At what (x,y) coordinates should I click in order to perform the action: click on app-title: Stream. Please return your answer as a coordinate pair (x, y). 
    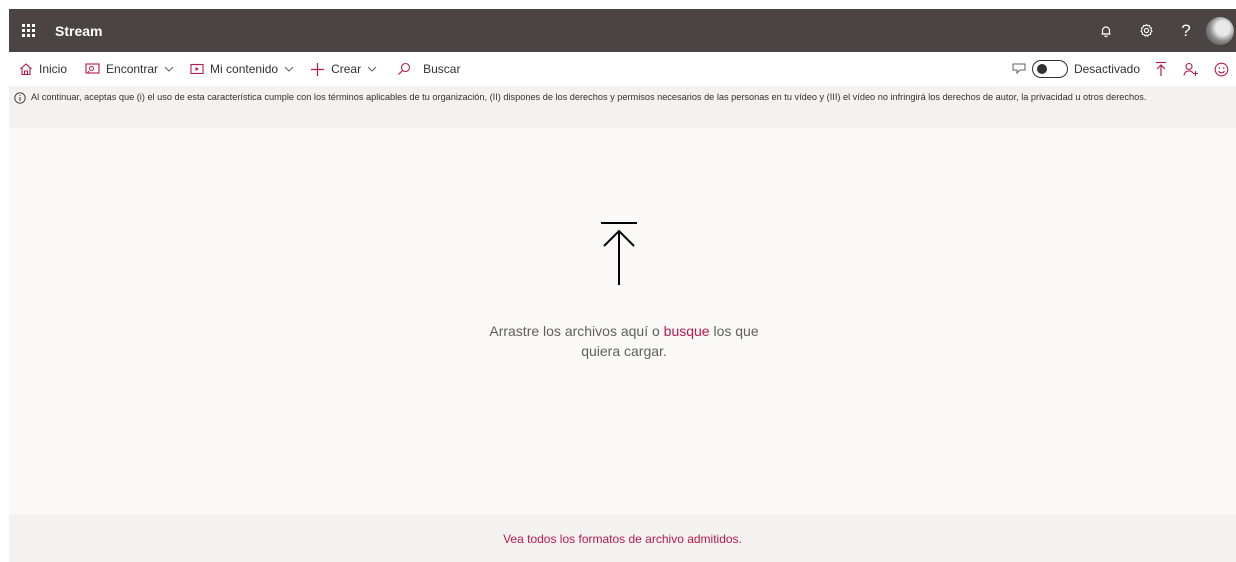
    Looking at the image, I should click on (78, 31).